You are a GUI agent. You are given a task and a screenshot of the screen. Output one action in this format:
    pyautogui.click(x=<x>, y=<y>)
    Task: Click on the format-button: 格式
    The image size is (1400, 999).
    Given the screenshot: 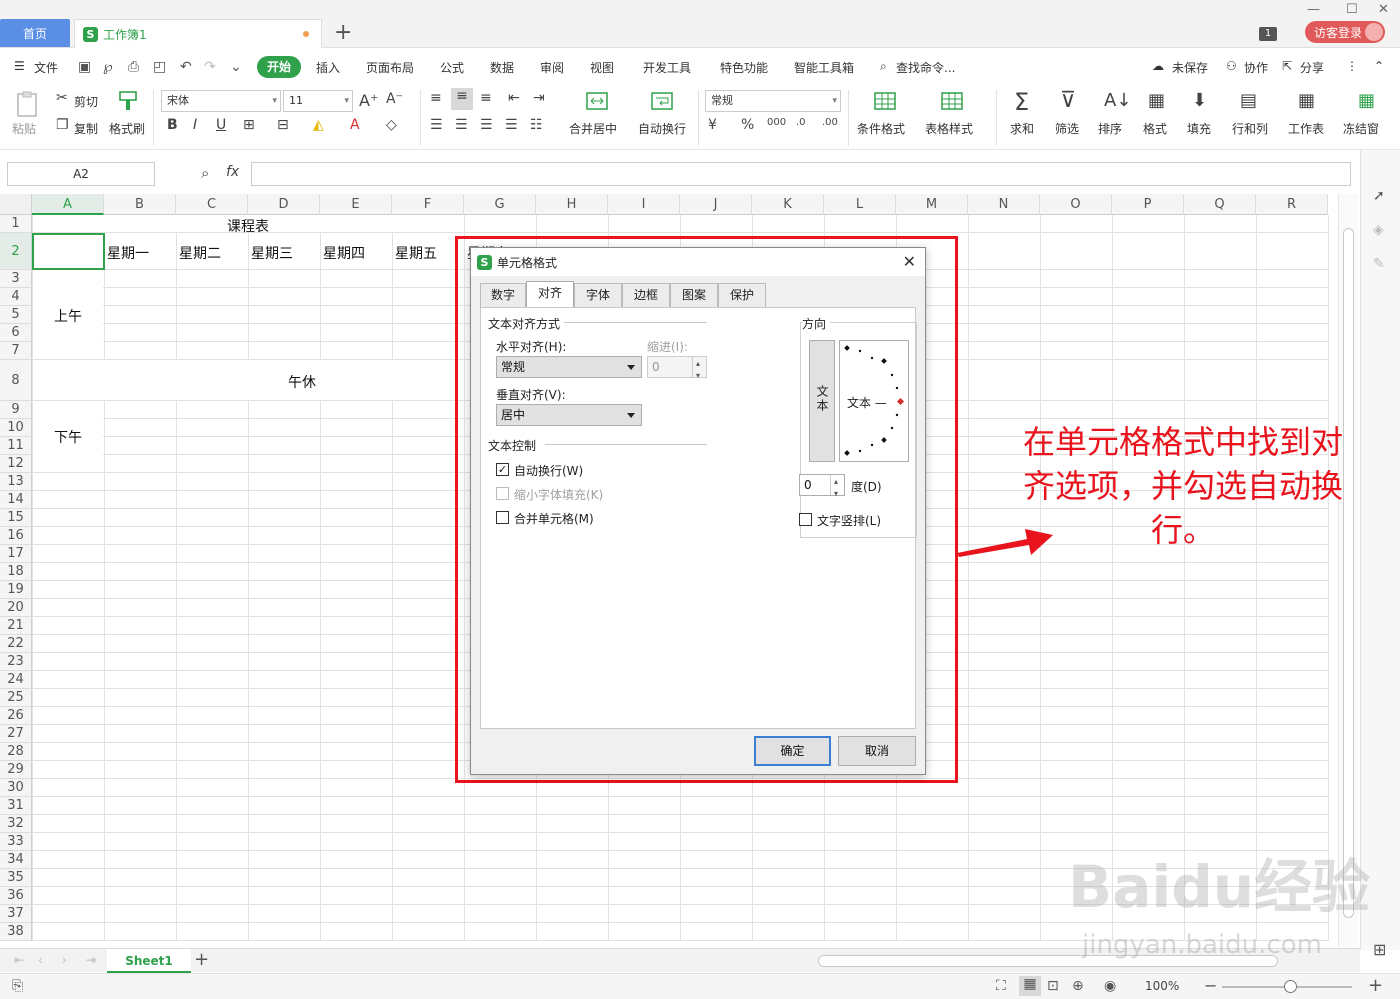 What is the action you would take?
    pyautogui.click(x=1155, y=128)
    